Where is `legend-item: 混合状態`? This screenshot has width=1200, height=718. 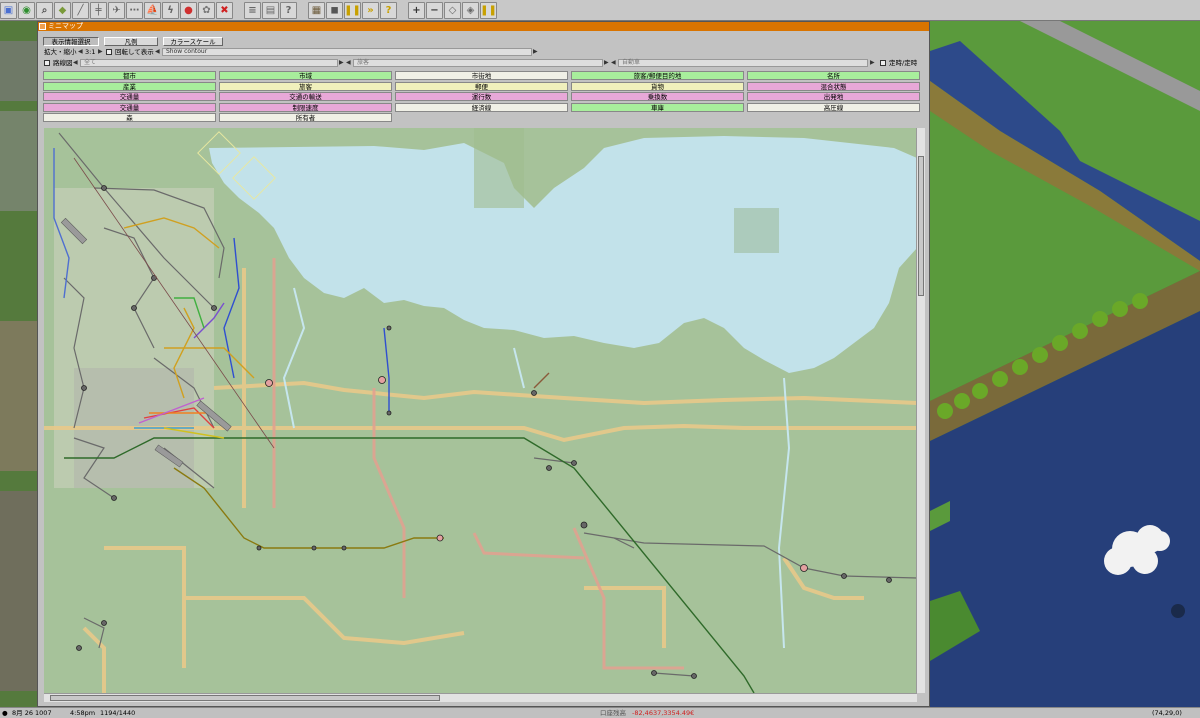
legend-item: 混合状態 is located at coordinates (833, 86).